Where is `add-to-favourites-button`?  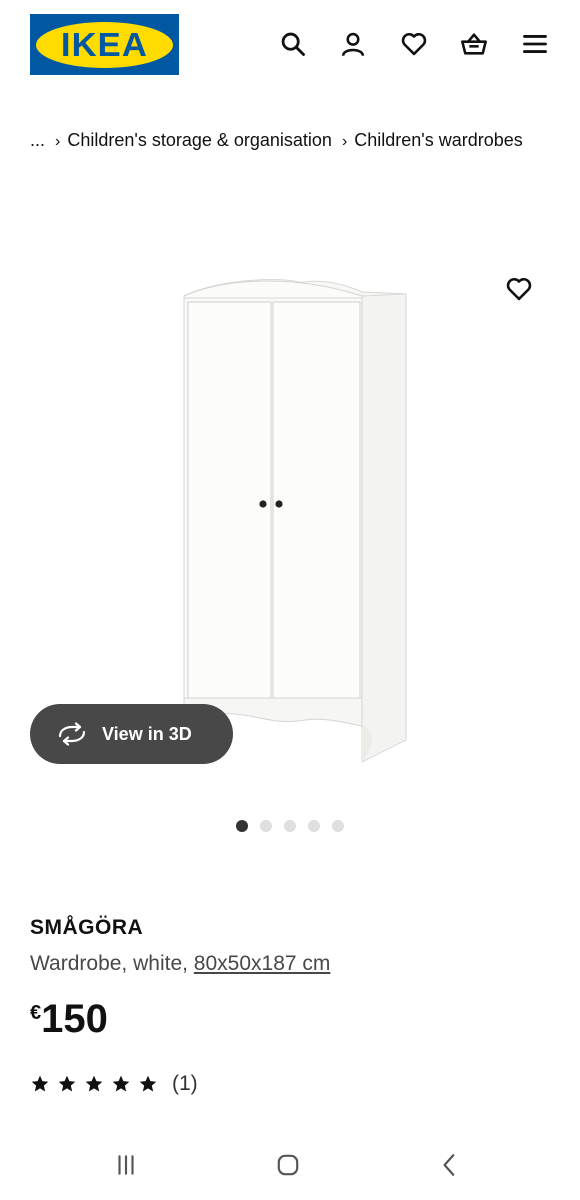
add-to-favourites-button is located at coordinates (519, 289).